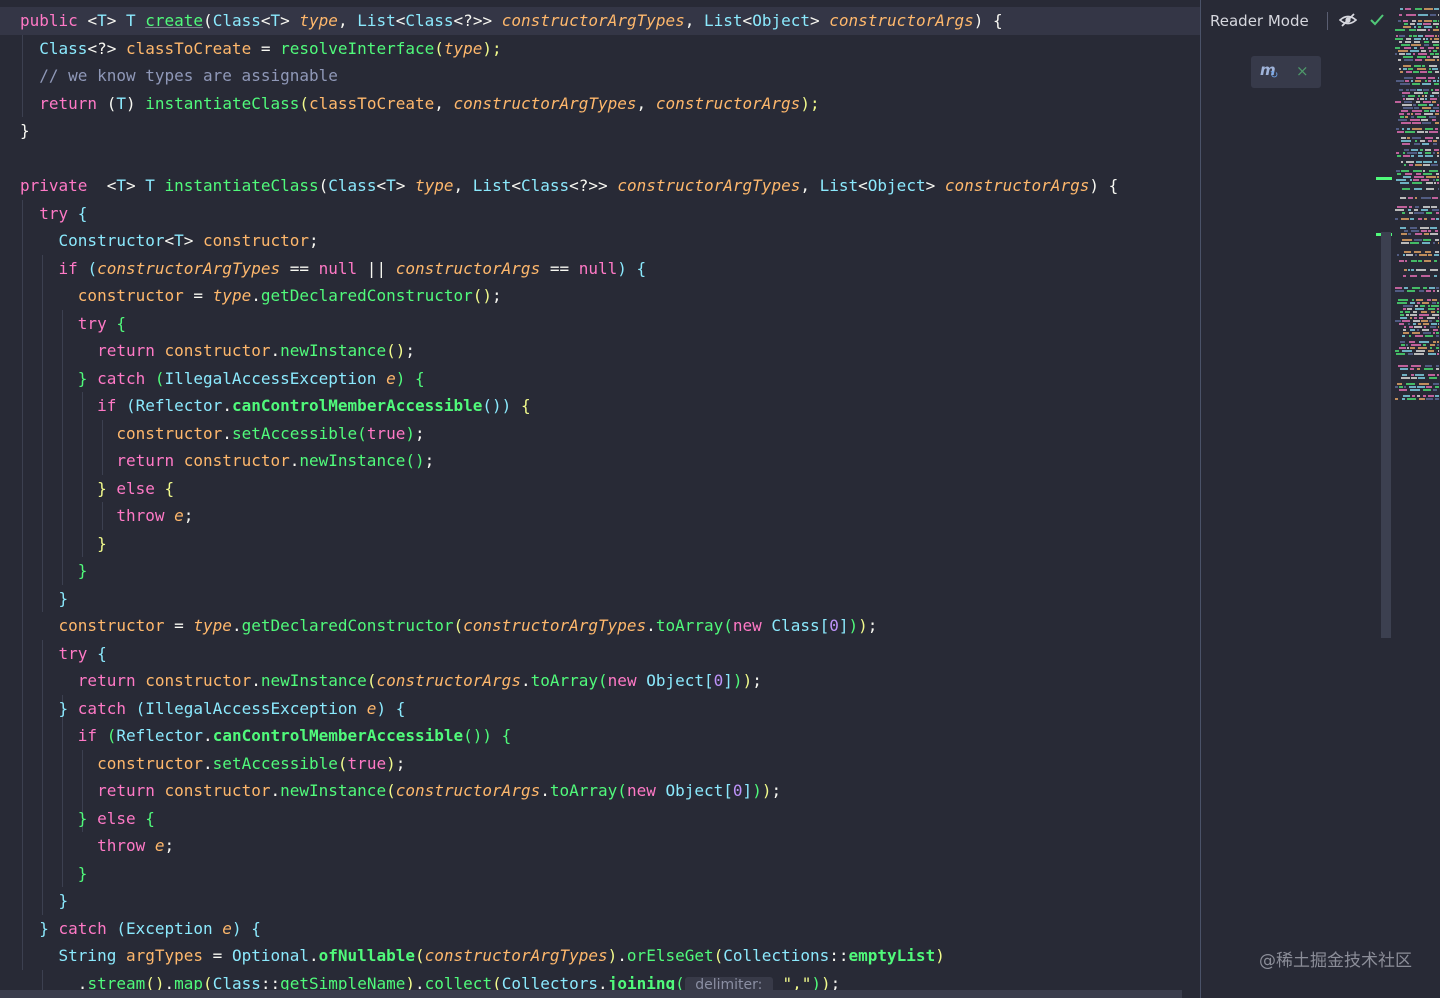 This screenshot has height=998, width=1440. What do you see at coordinates (131, 790) in the screenshot?
I see `code-token: return` at bounding box center [131, 790].